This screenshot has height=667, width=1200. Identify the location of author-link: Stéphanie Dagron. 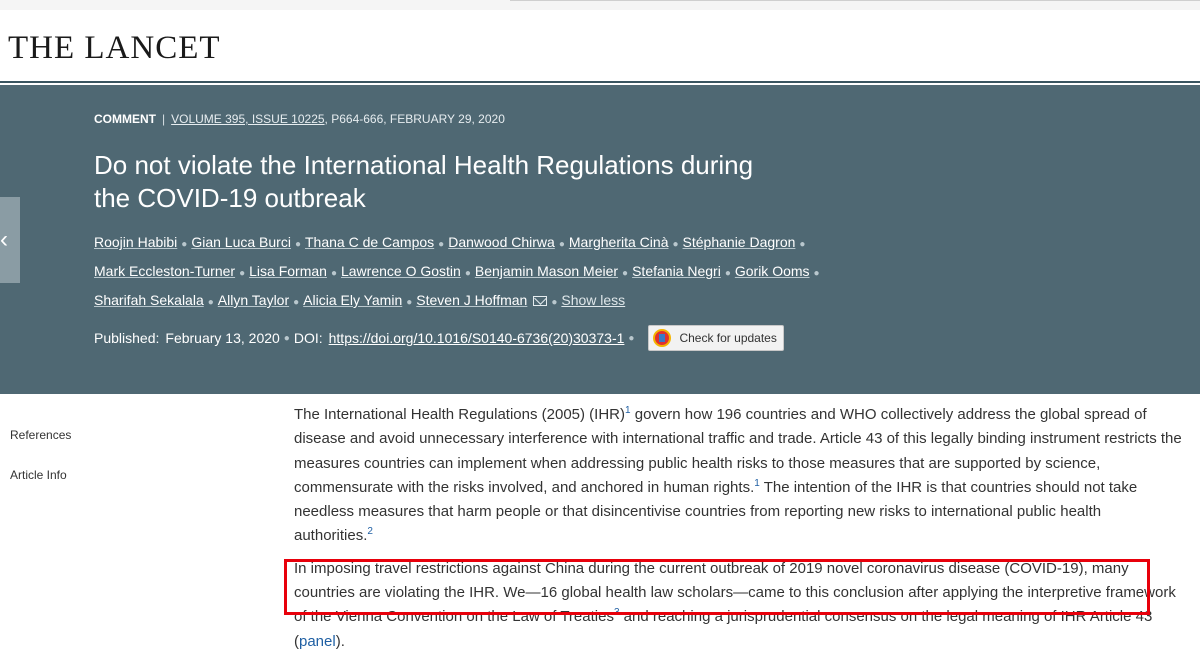
(739, 242).